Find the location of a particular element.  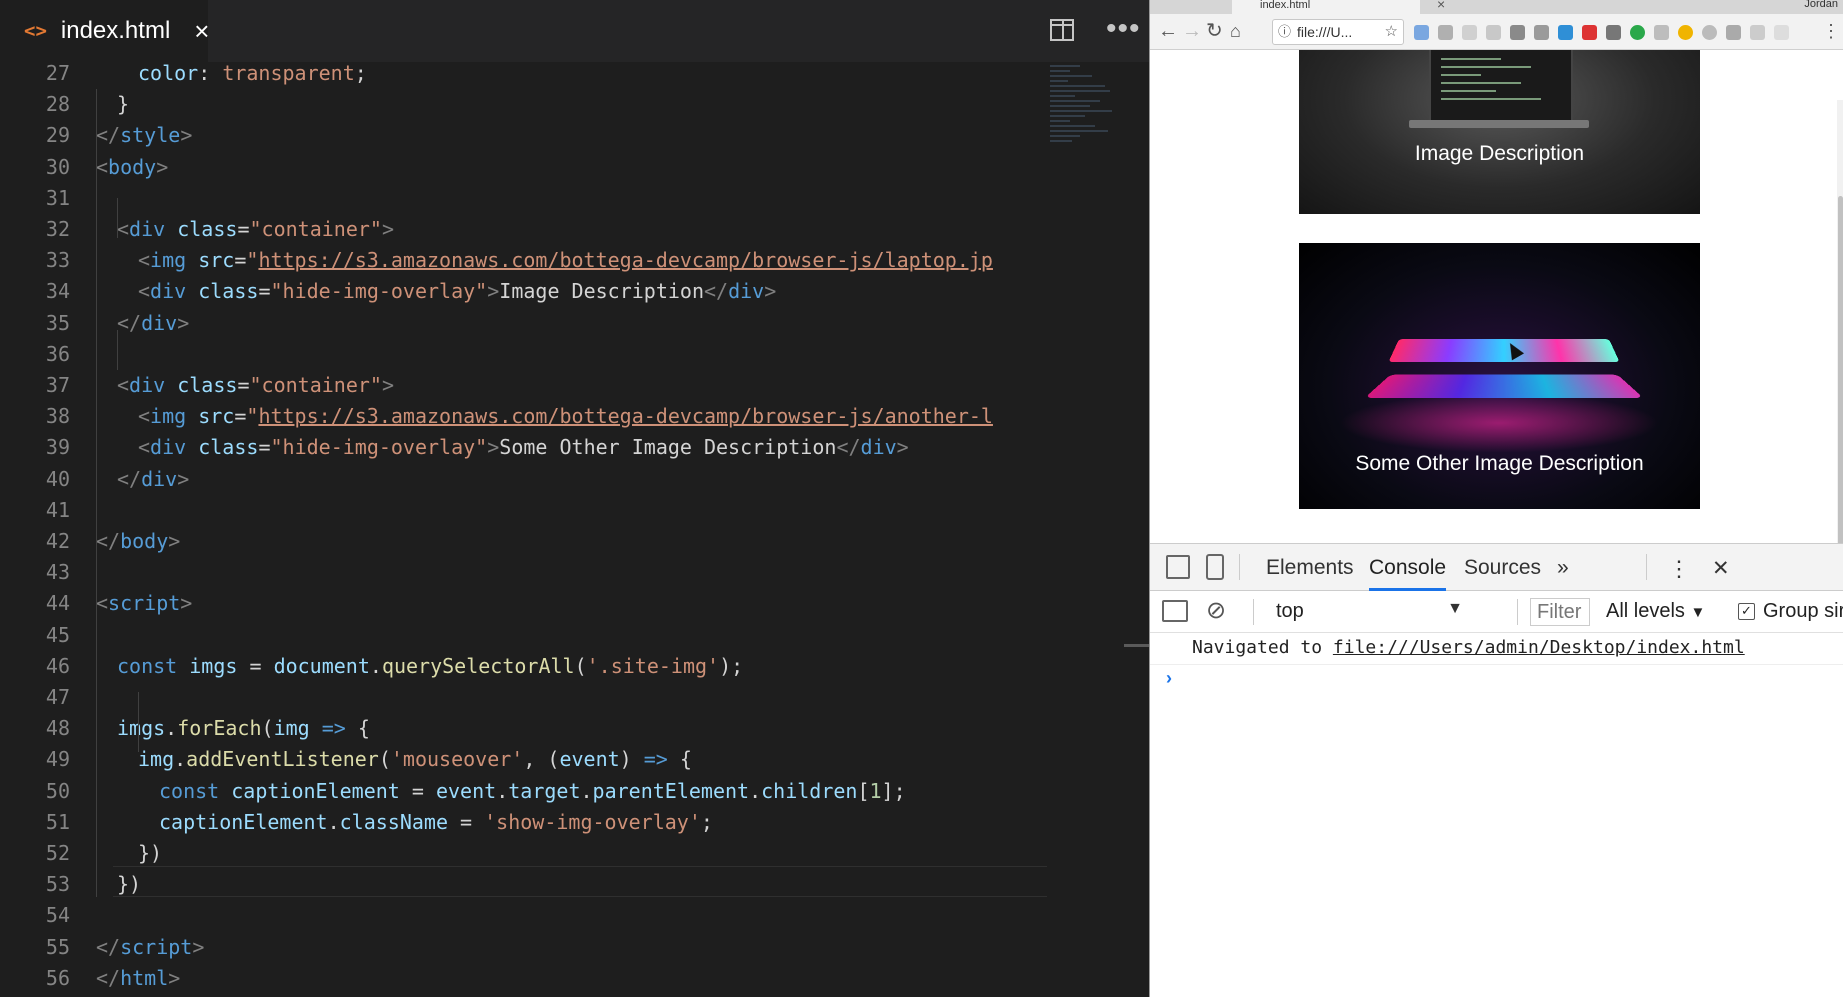

address-bar: ⓘ file:///U... ☆ is located at coordinates (1338, 32).